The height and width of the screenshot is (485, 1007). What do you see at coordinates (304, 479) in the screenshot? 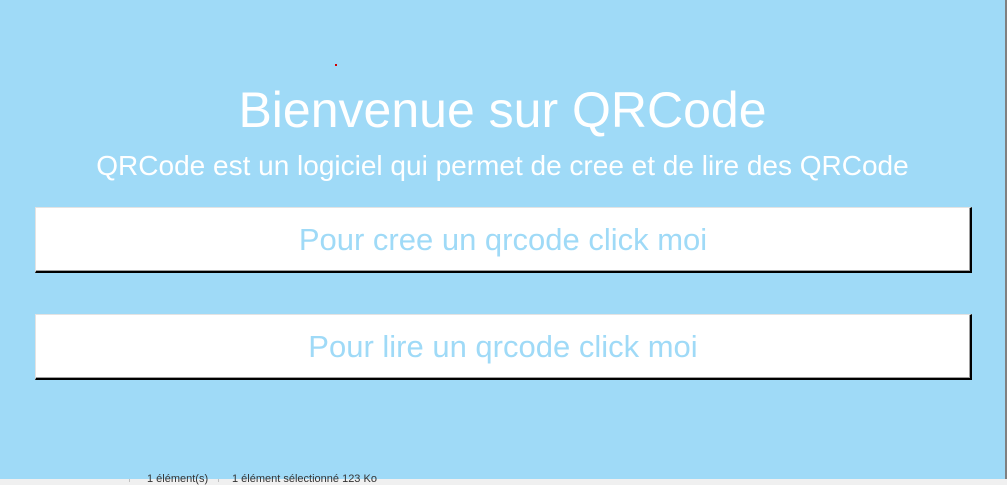
I see `status-selection: 1 élément sélectionné 123 Ko` at bounding box center [304, 479].